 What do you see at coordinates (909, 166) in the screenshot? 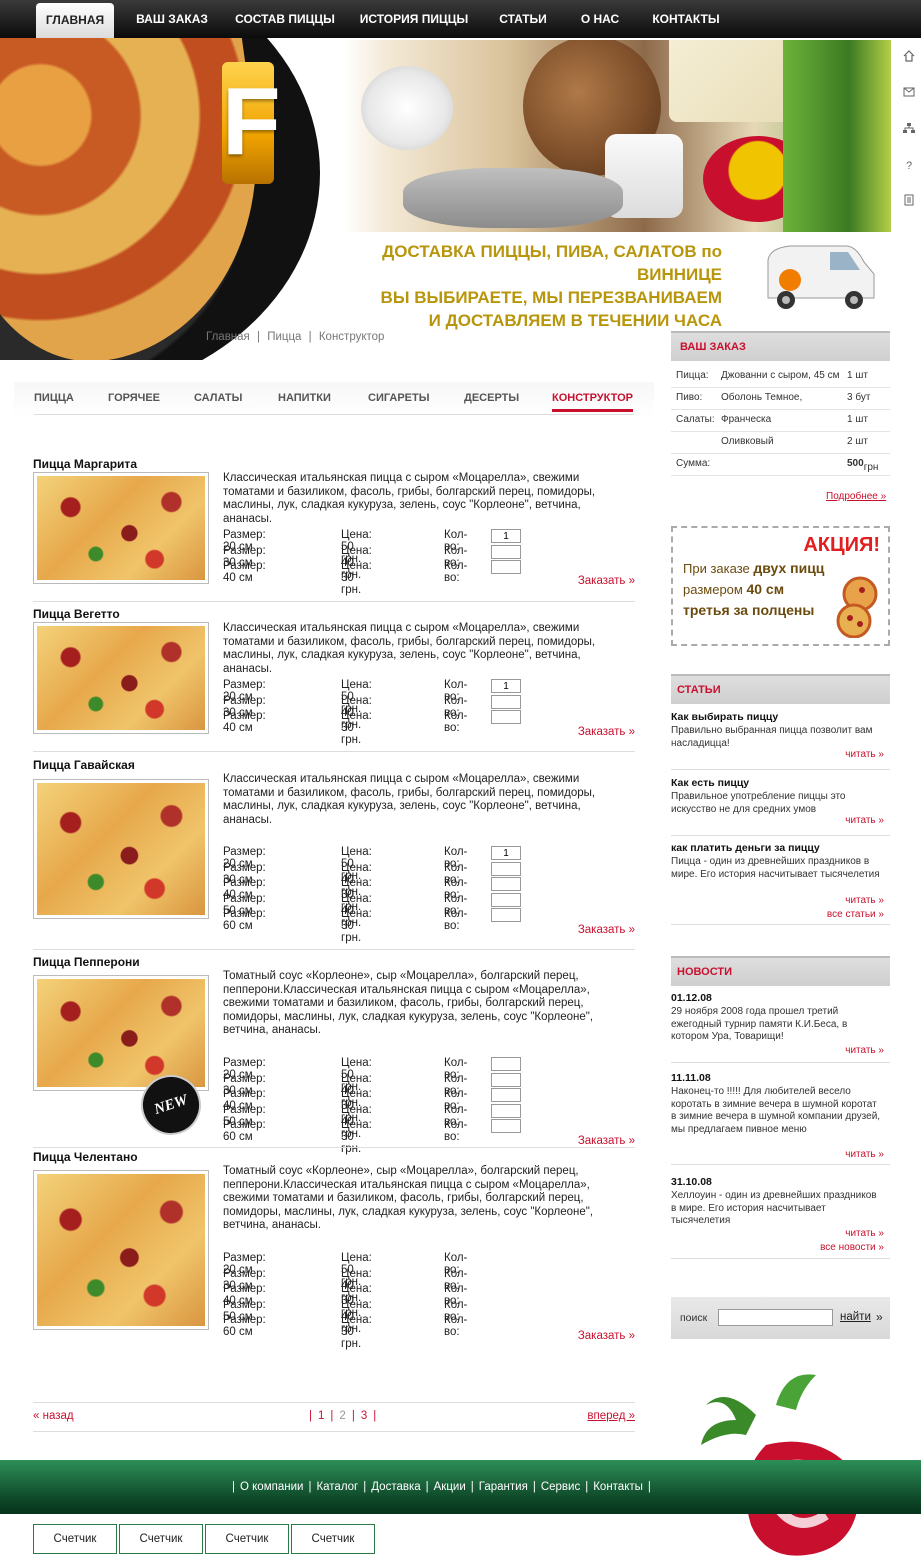
I see `help-icon: ?` at bounding box center [909, 166].